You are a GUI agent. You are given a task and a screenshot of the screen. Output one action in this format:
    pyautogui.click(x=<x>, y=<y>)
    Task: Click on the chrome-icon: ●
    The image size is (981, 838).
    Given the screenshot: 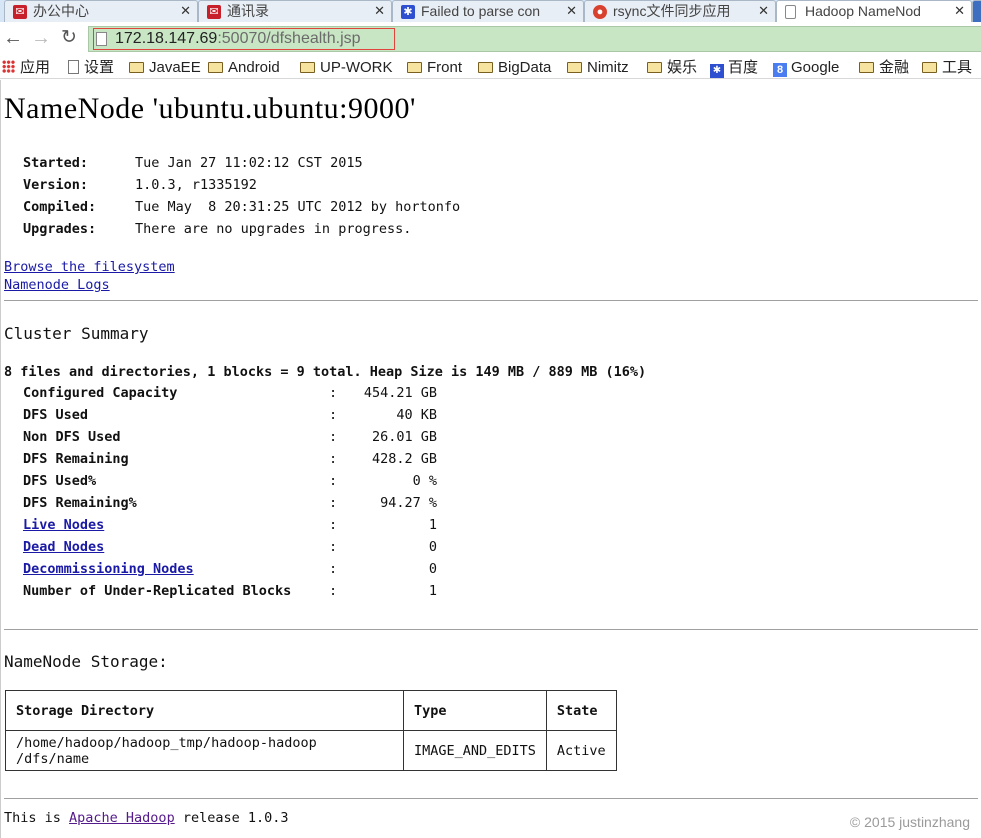 What is the action you would take?
    pyautogui.click(x=600, y=12)
    